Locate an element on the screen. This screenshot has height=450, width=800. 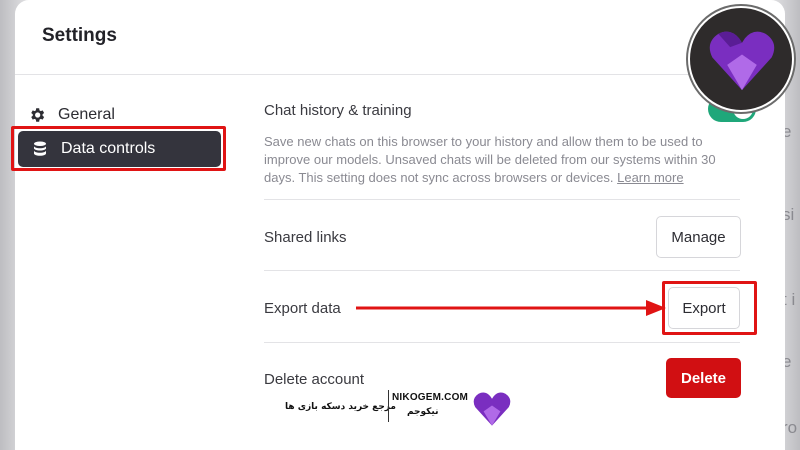
annotation-arrow is located at coordinates (511, 308).